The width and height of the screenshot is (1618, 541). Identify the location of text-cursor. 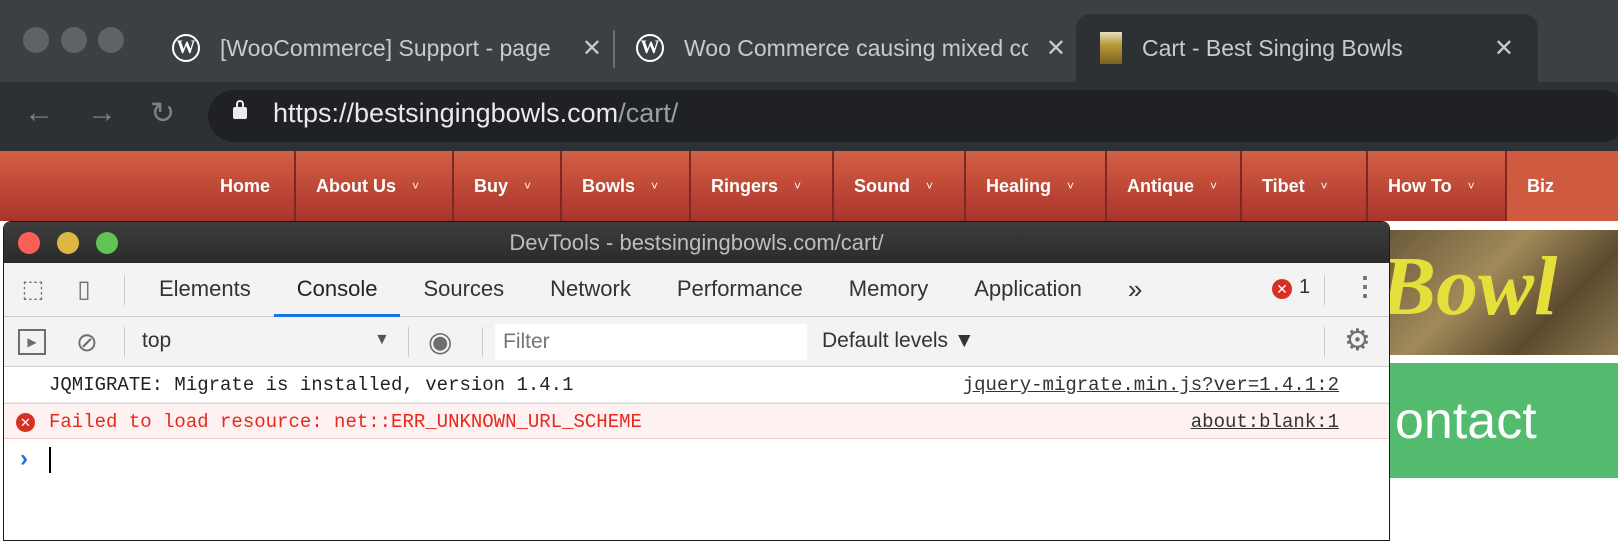
(50, 460).